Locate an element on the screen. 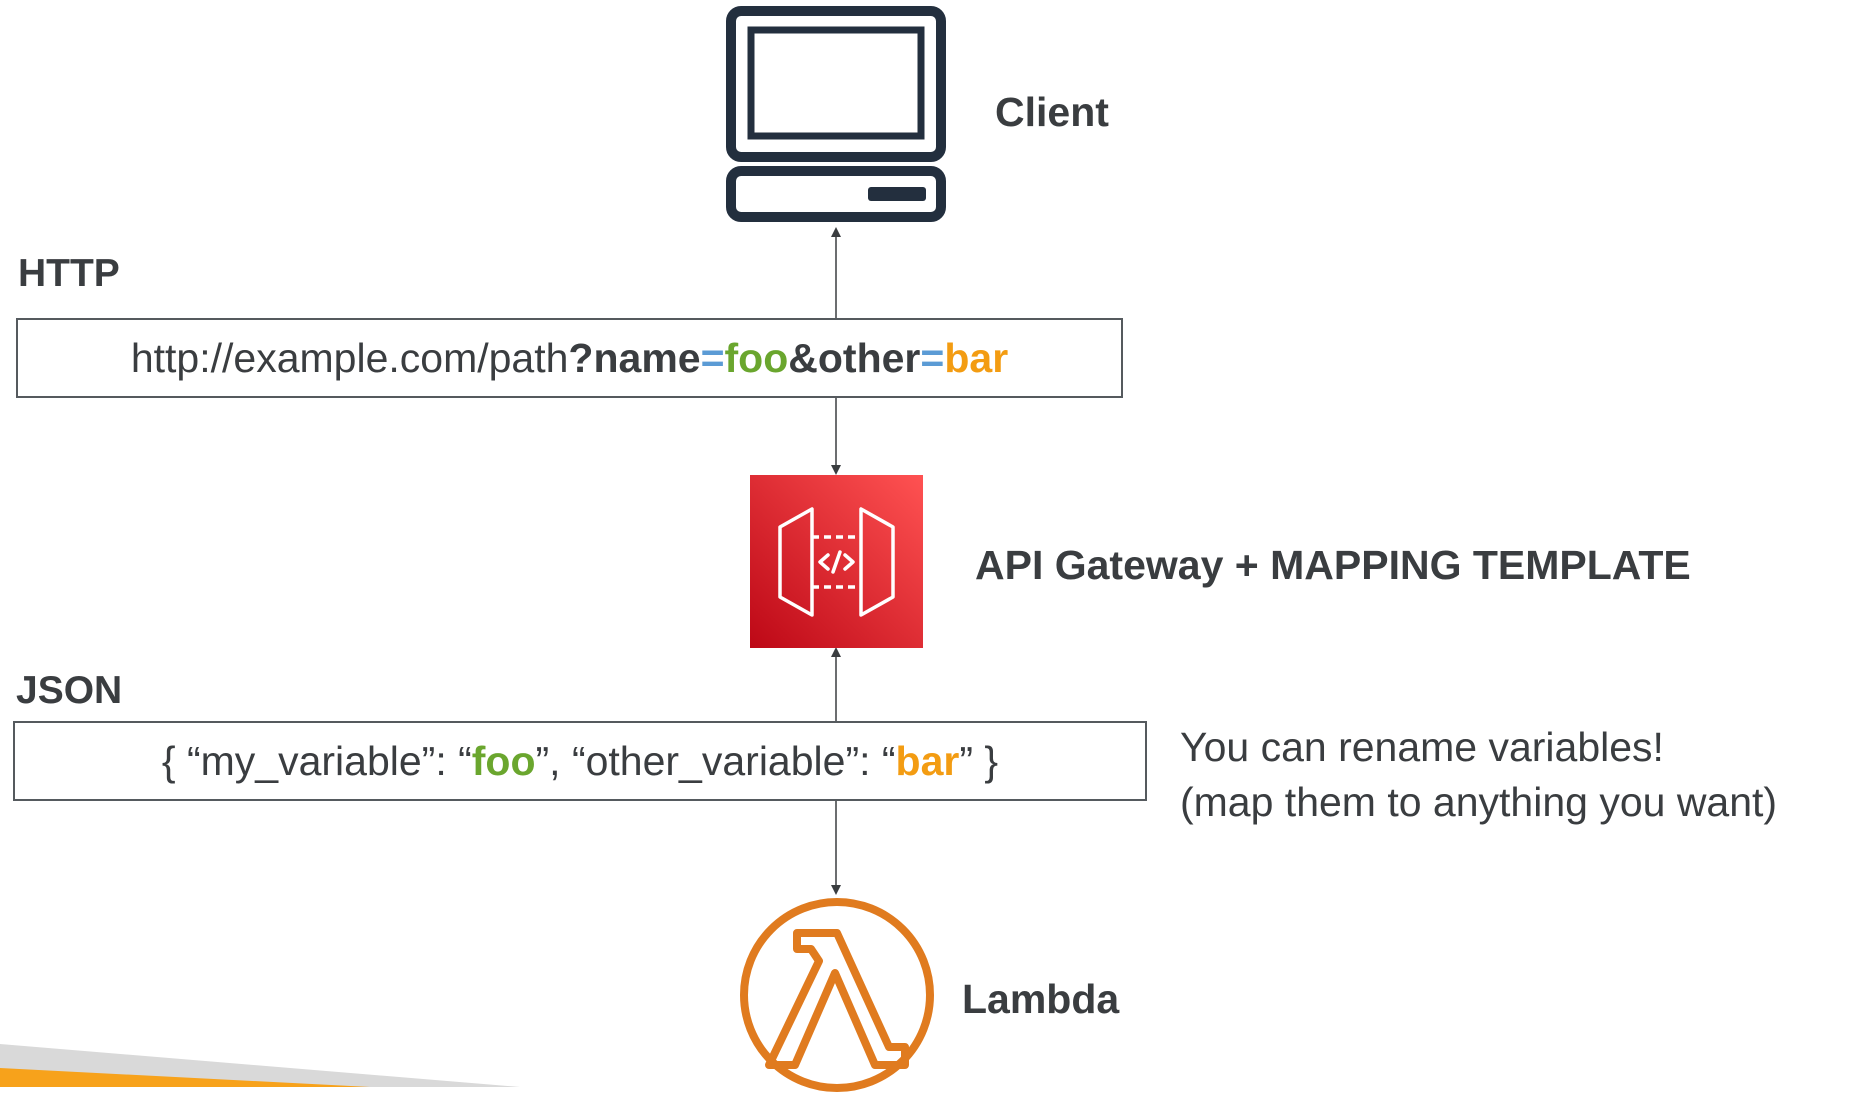 The width and height of the screenshot is (1860, 1100). param1-name: name is located at coordinates (647, 357).